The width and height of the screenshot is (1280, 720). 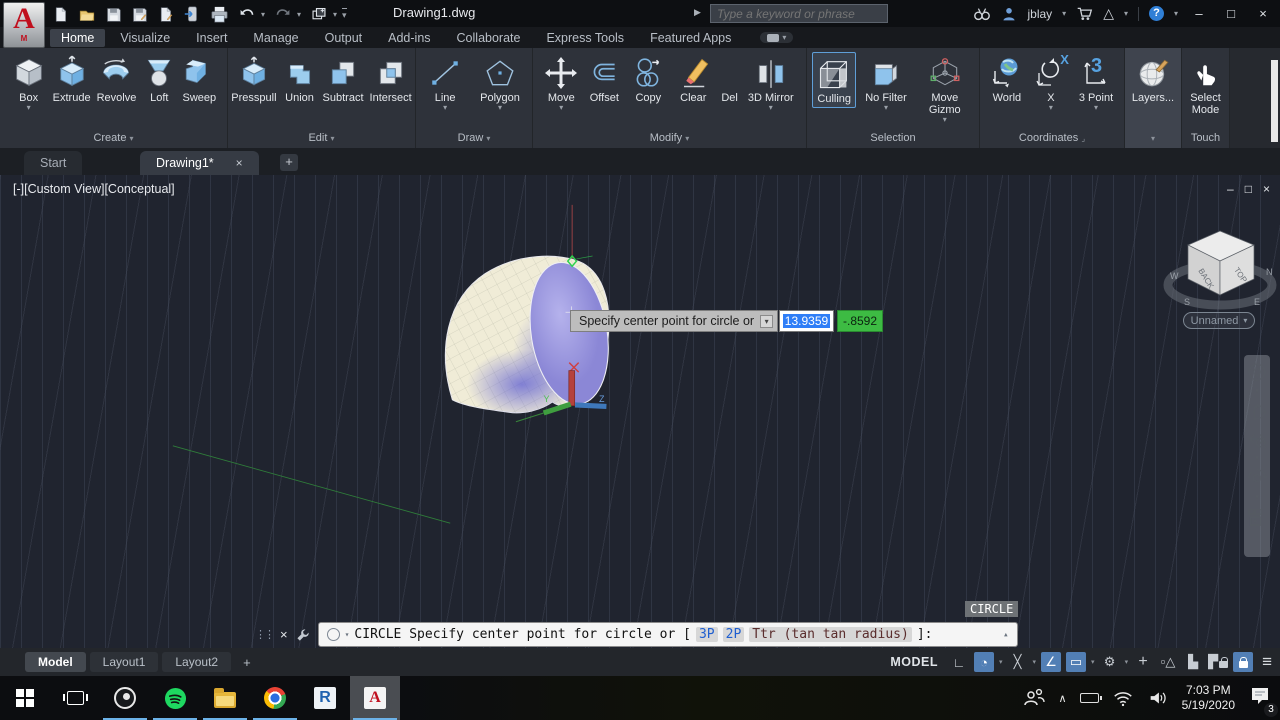 What do you see at coordinates (914, 662) in the screenshot?
I see `model-space-toggle: MODEL` at bounding box center [914, 662].